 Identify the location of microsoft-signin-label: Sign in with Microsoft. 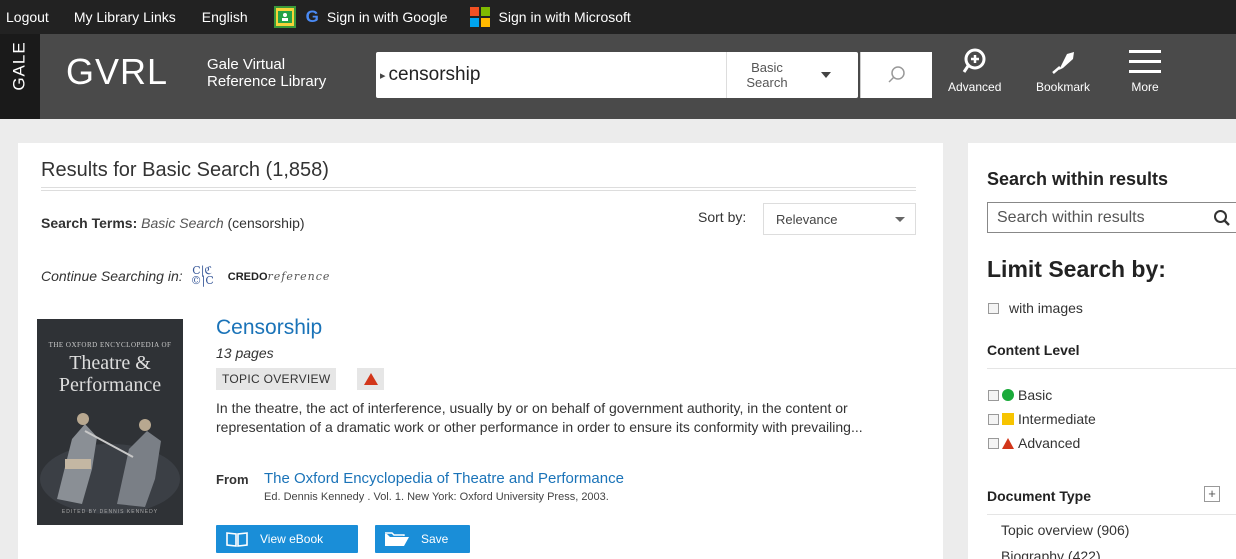
(564, 17).